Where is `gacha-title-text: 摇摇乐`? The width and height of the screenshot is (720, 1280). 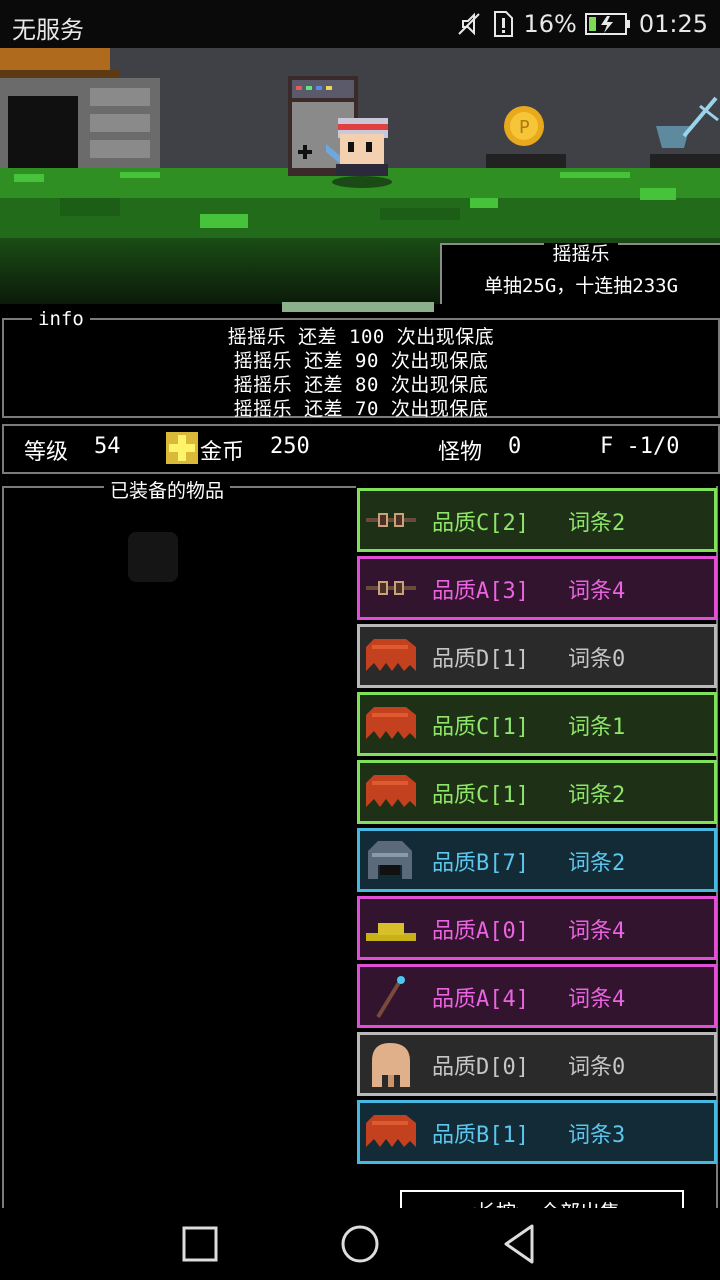 gacha-title-text: 摇摇乐 is located at coordinates (581, 254).